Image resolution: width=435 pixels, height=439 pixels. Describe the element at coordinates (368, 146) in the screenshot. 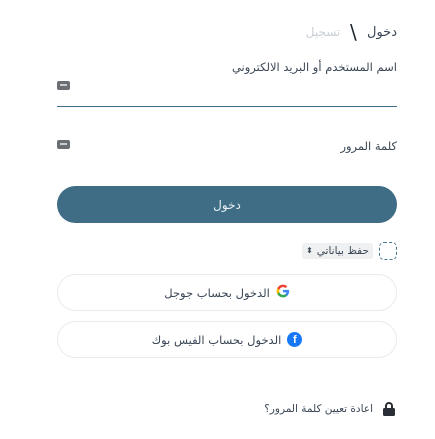

I see `password-label: كلمة المرور` at that location.